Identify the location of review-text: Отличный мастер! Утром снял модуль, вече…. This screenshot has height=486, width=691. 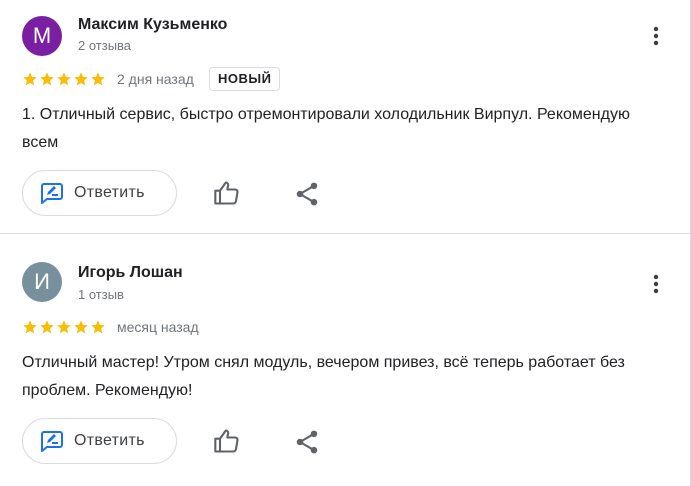
(323, 376).